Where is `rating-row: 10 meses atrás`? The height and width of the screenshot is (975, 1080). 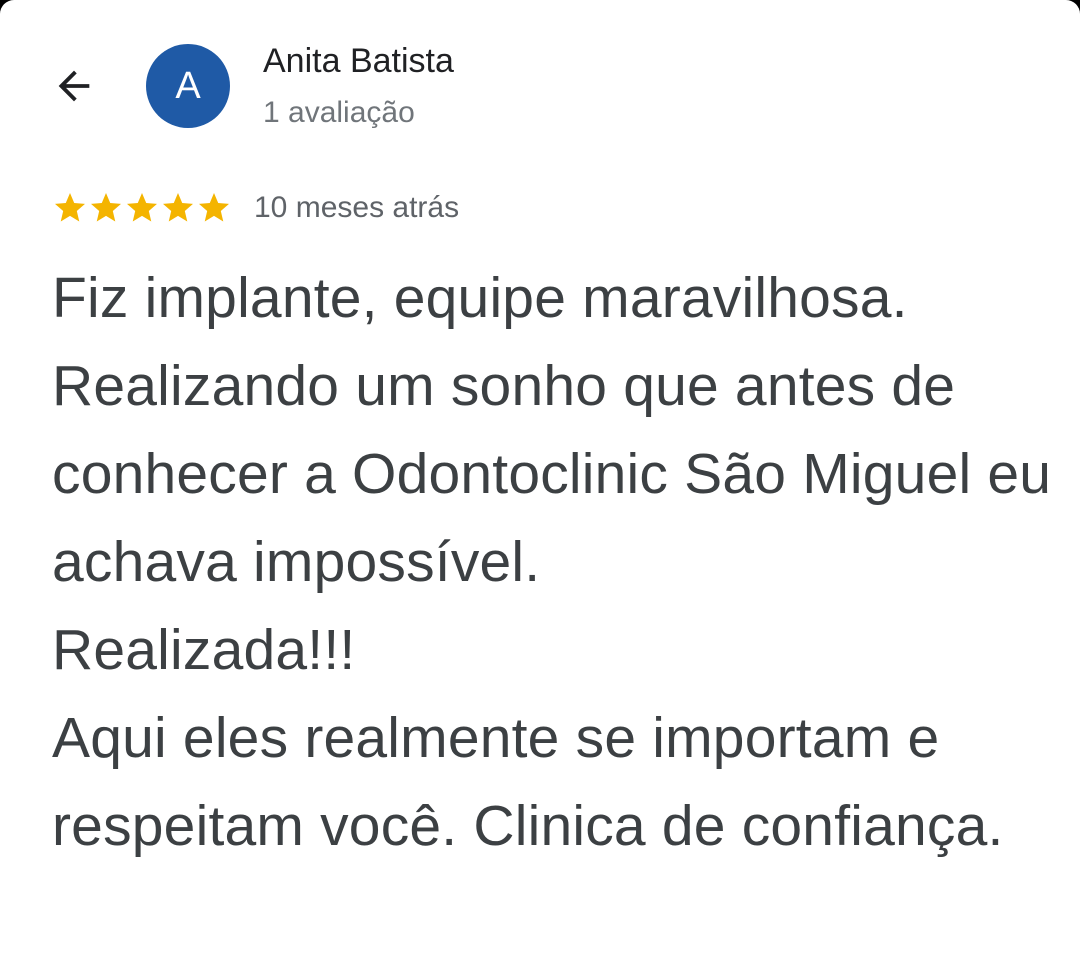 rating-row: 10 meses atrás is located at coordinates (255, 208).